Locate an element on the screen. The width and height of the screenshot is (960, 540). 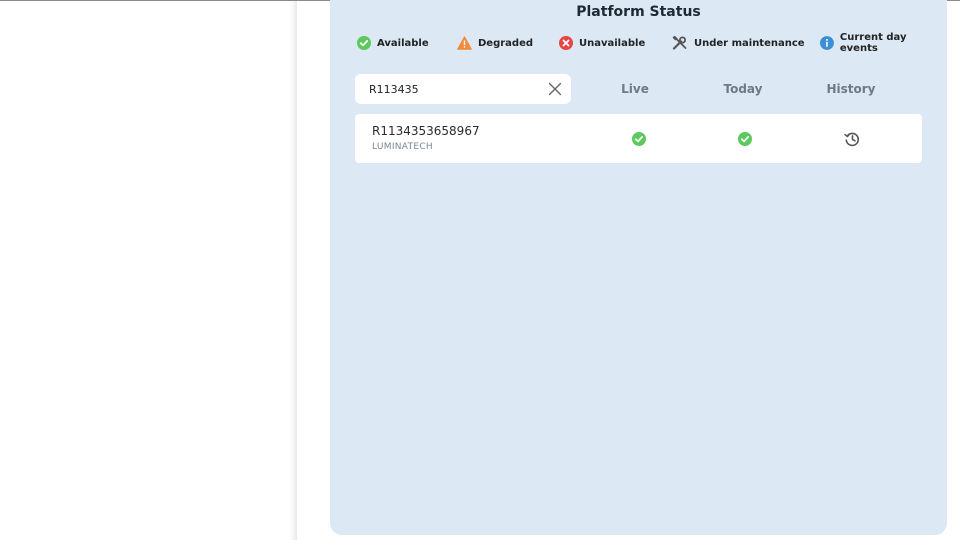
search-box is located at coordinates (463, 89).